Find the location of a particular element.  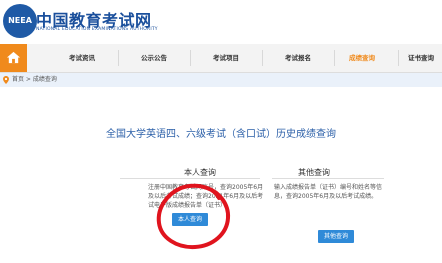

red-annotation-circle is located at coordinates (193, 216).